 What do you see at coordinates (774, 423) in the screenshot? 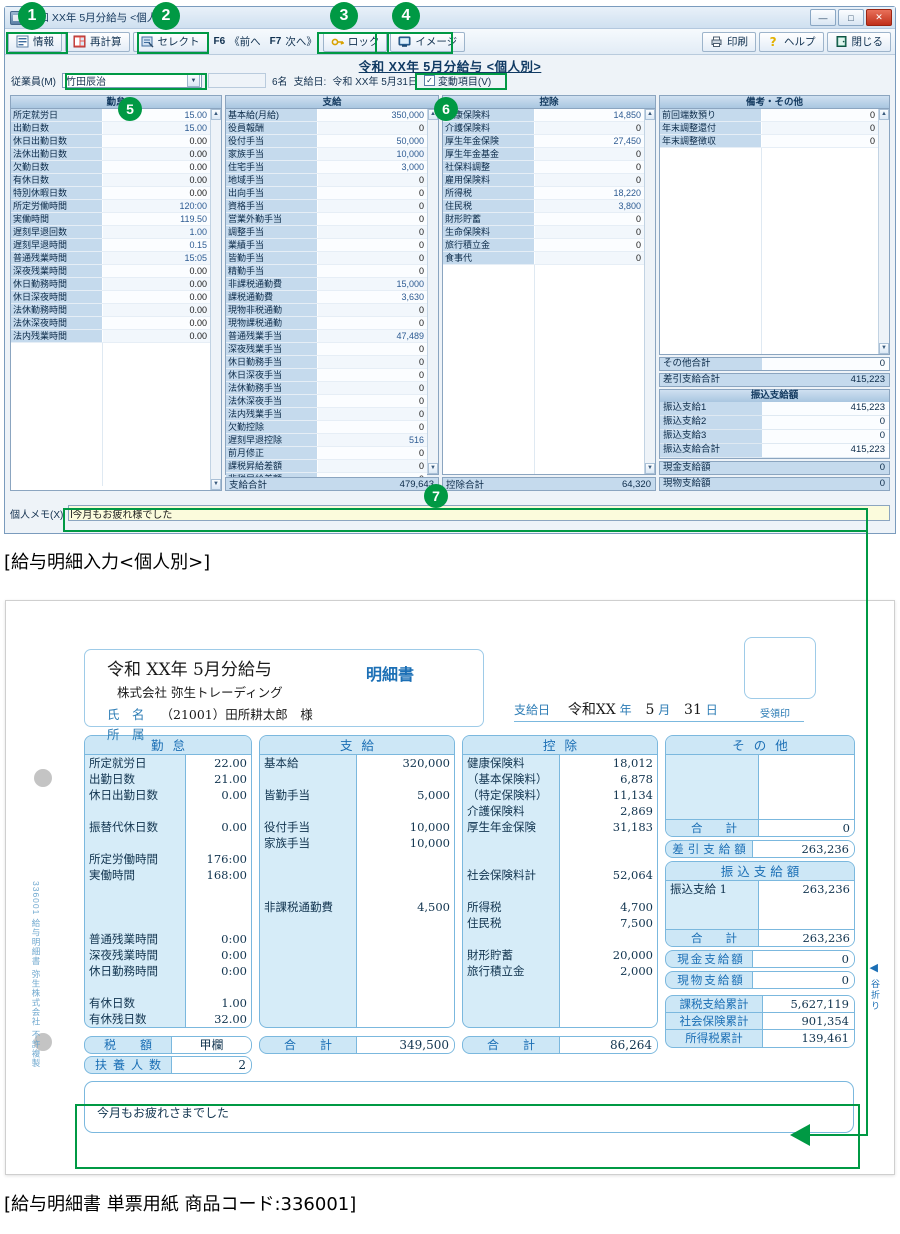
I see `furikomi-row: 振込支給2 0` at bounding box center [774, 423].